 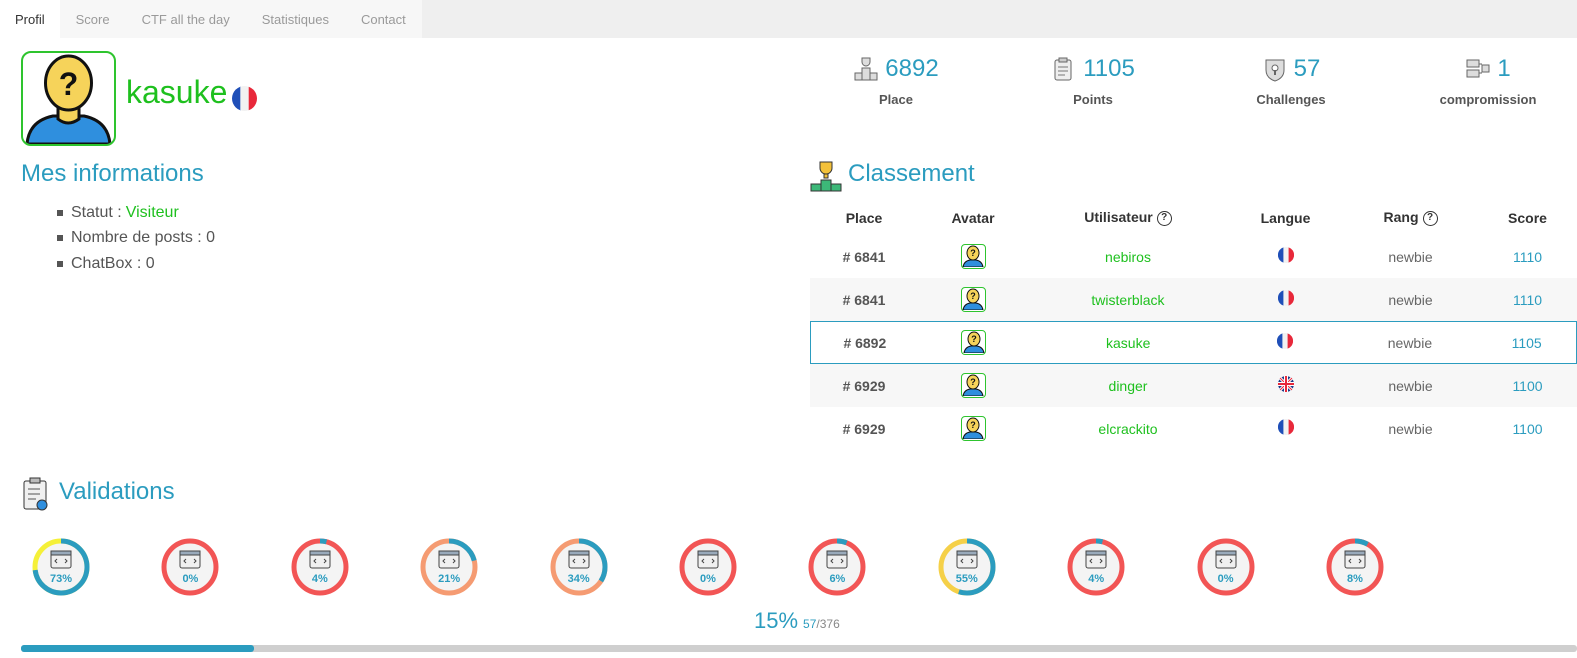 What do you see at coordinates (143, 238) in the screenshot?
I see `posts-text: Nombre de posts : 0` at bounding box center [143, 238].